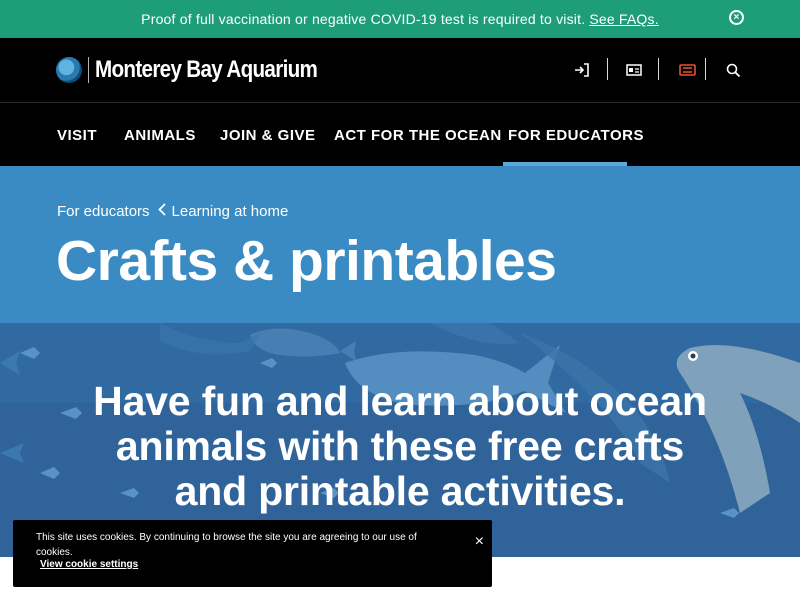  Describe the element at coordinates (306, 261) in the screenshot. I see `page-title: Crafts & printables` at that location.